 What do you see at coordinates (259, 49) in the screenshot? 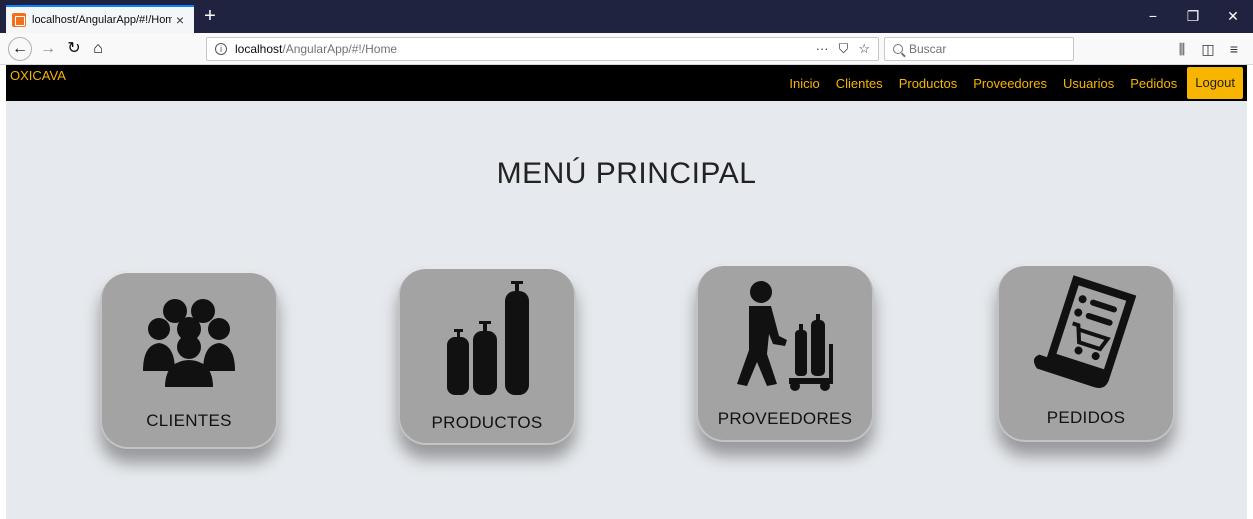
I see `url-host: localhost` at bounding box center [259, 49].